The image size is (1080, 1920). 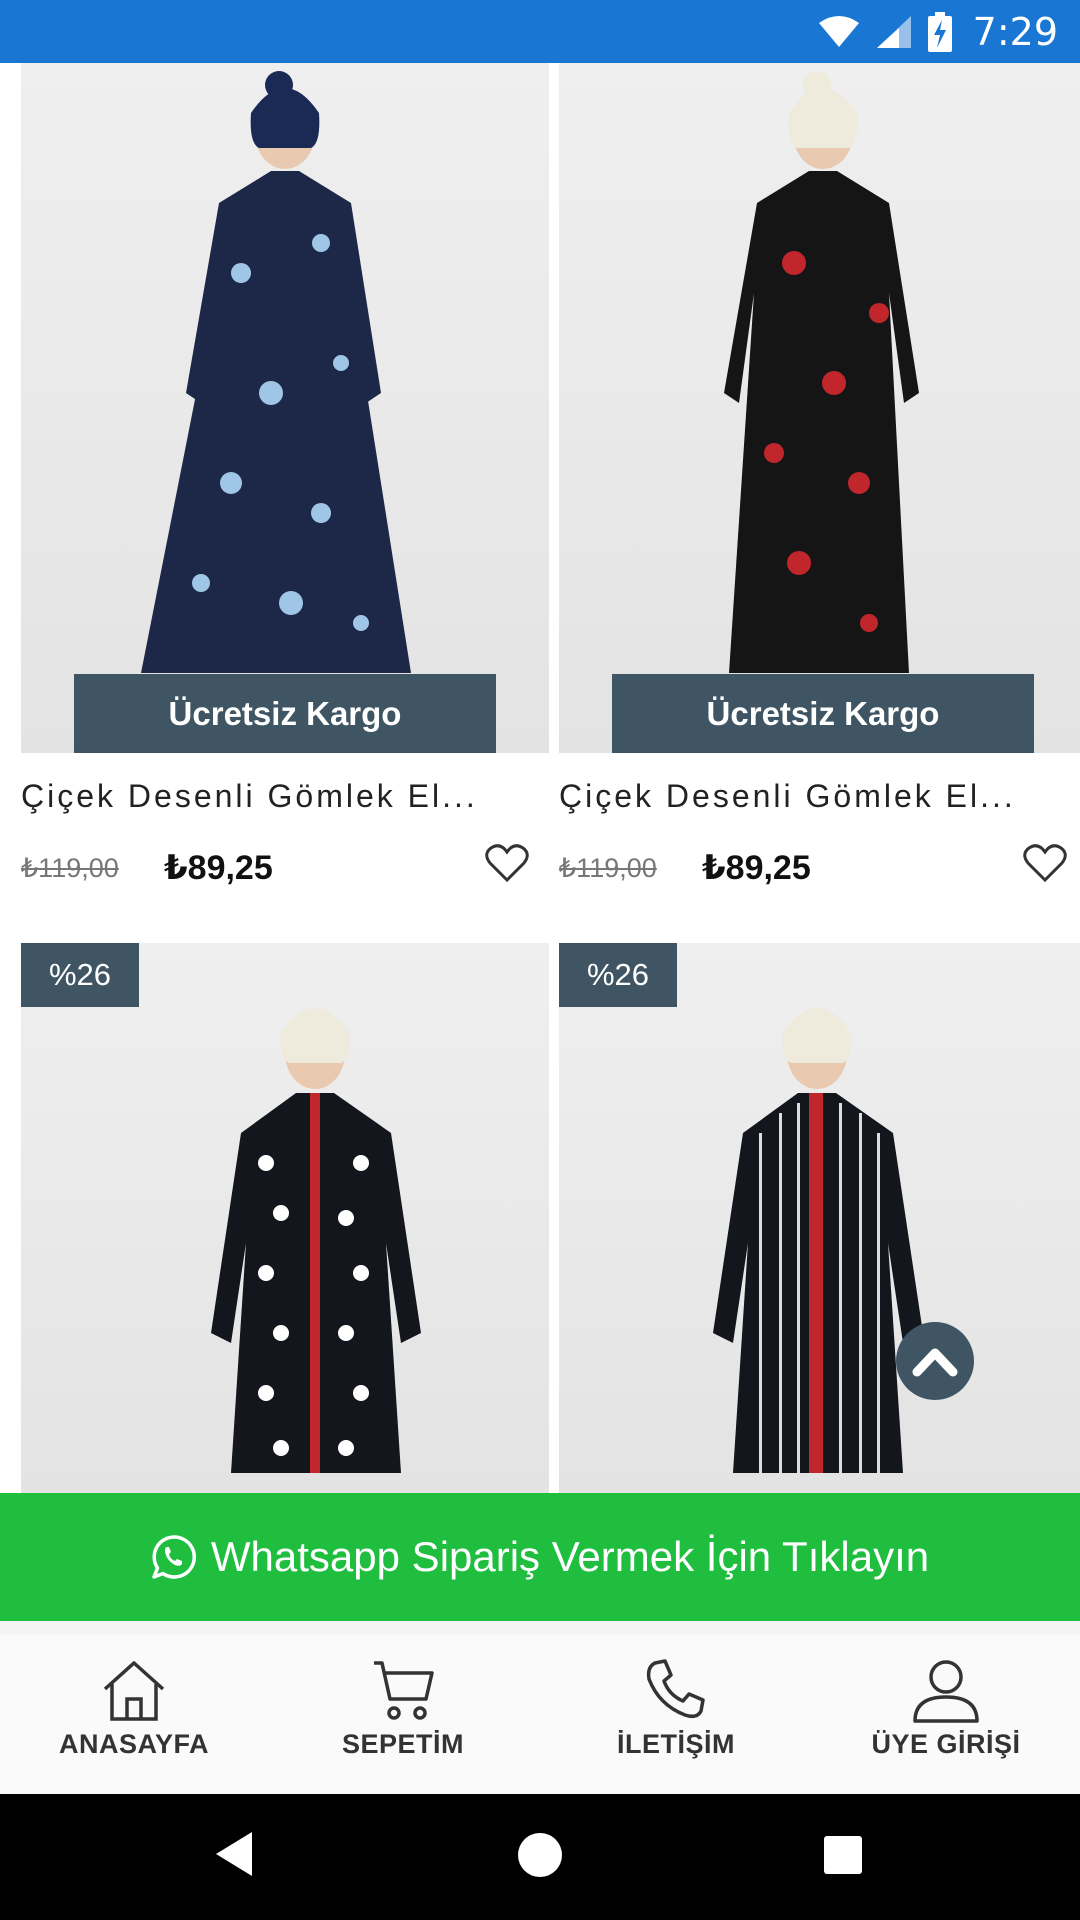 What do you see at coordinates (843, 1855) in the screenshot?
I see `recents-icon` at bounding box center [843, 1855].